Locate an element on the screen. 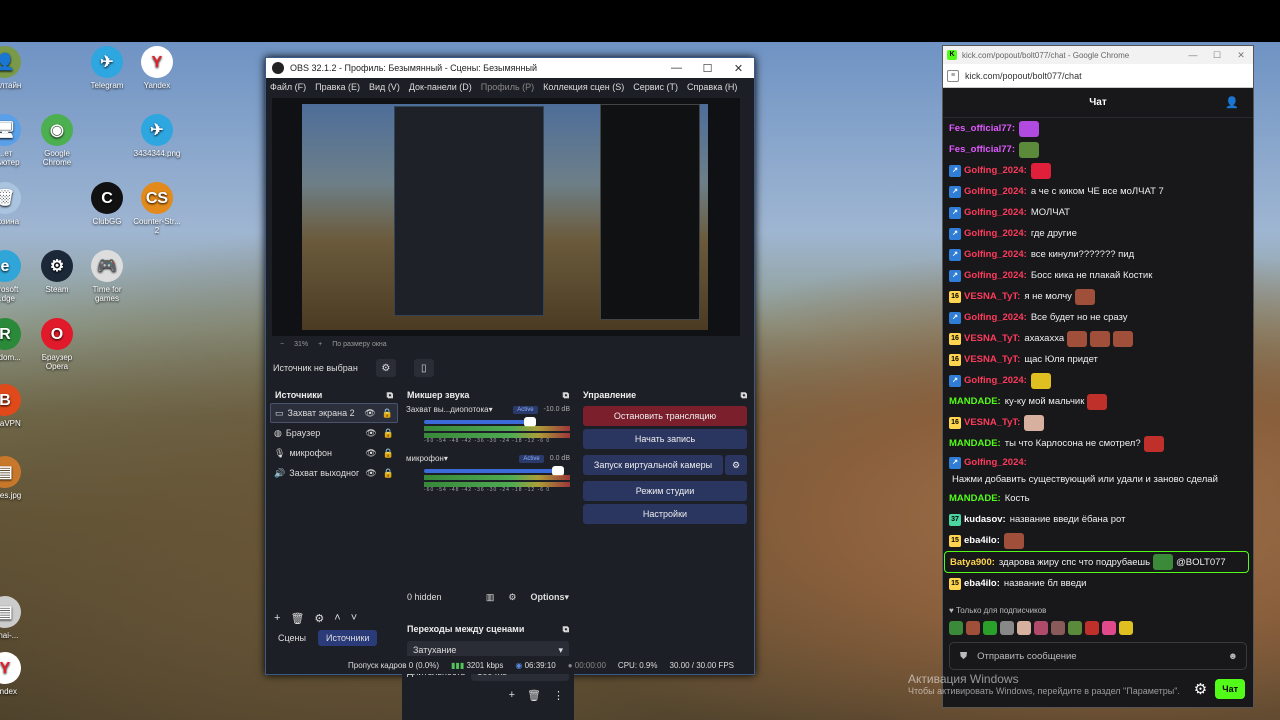  menu-scene-collection: Коллекция сцен (S) is located at coordinates (583, 87).